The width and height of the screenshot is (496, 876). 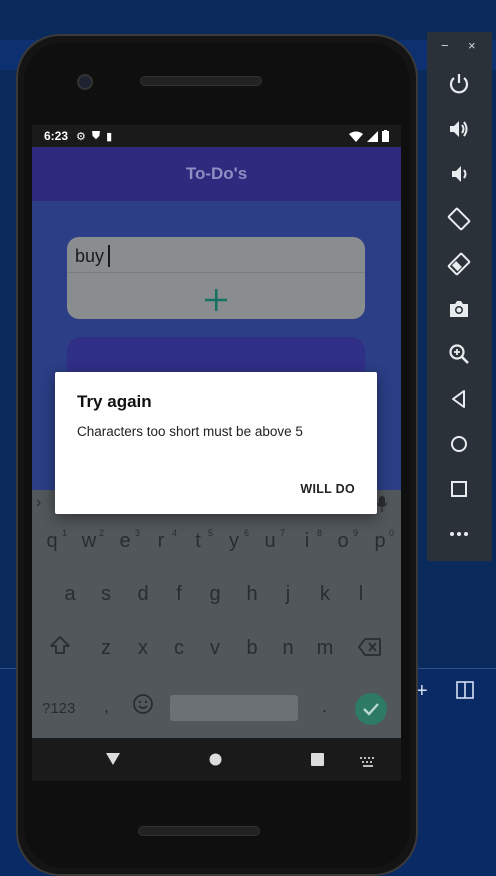 What do you see at coordinates (143, 594) in the screenshot?
I see `key-d: d` at bounding box center [143, 594].